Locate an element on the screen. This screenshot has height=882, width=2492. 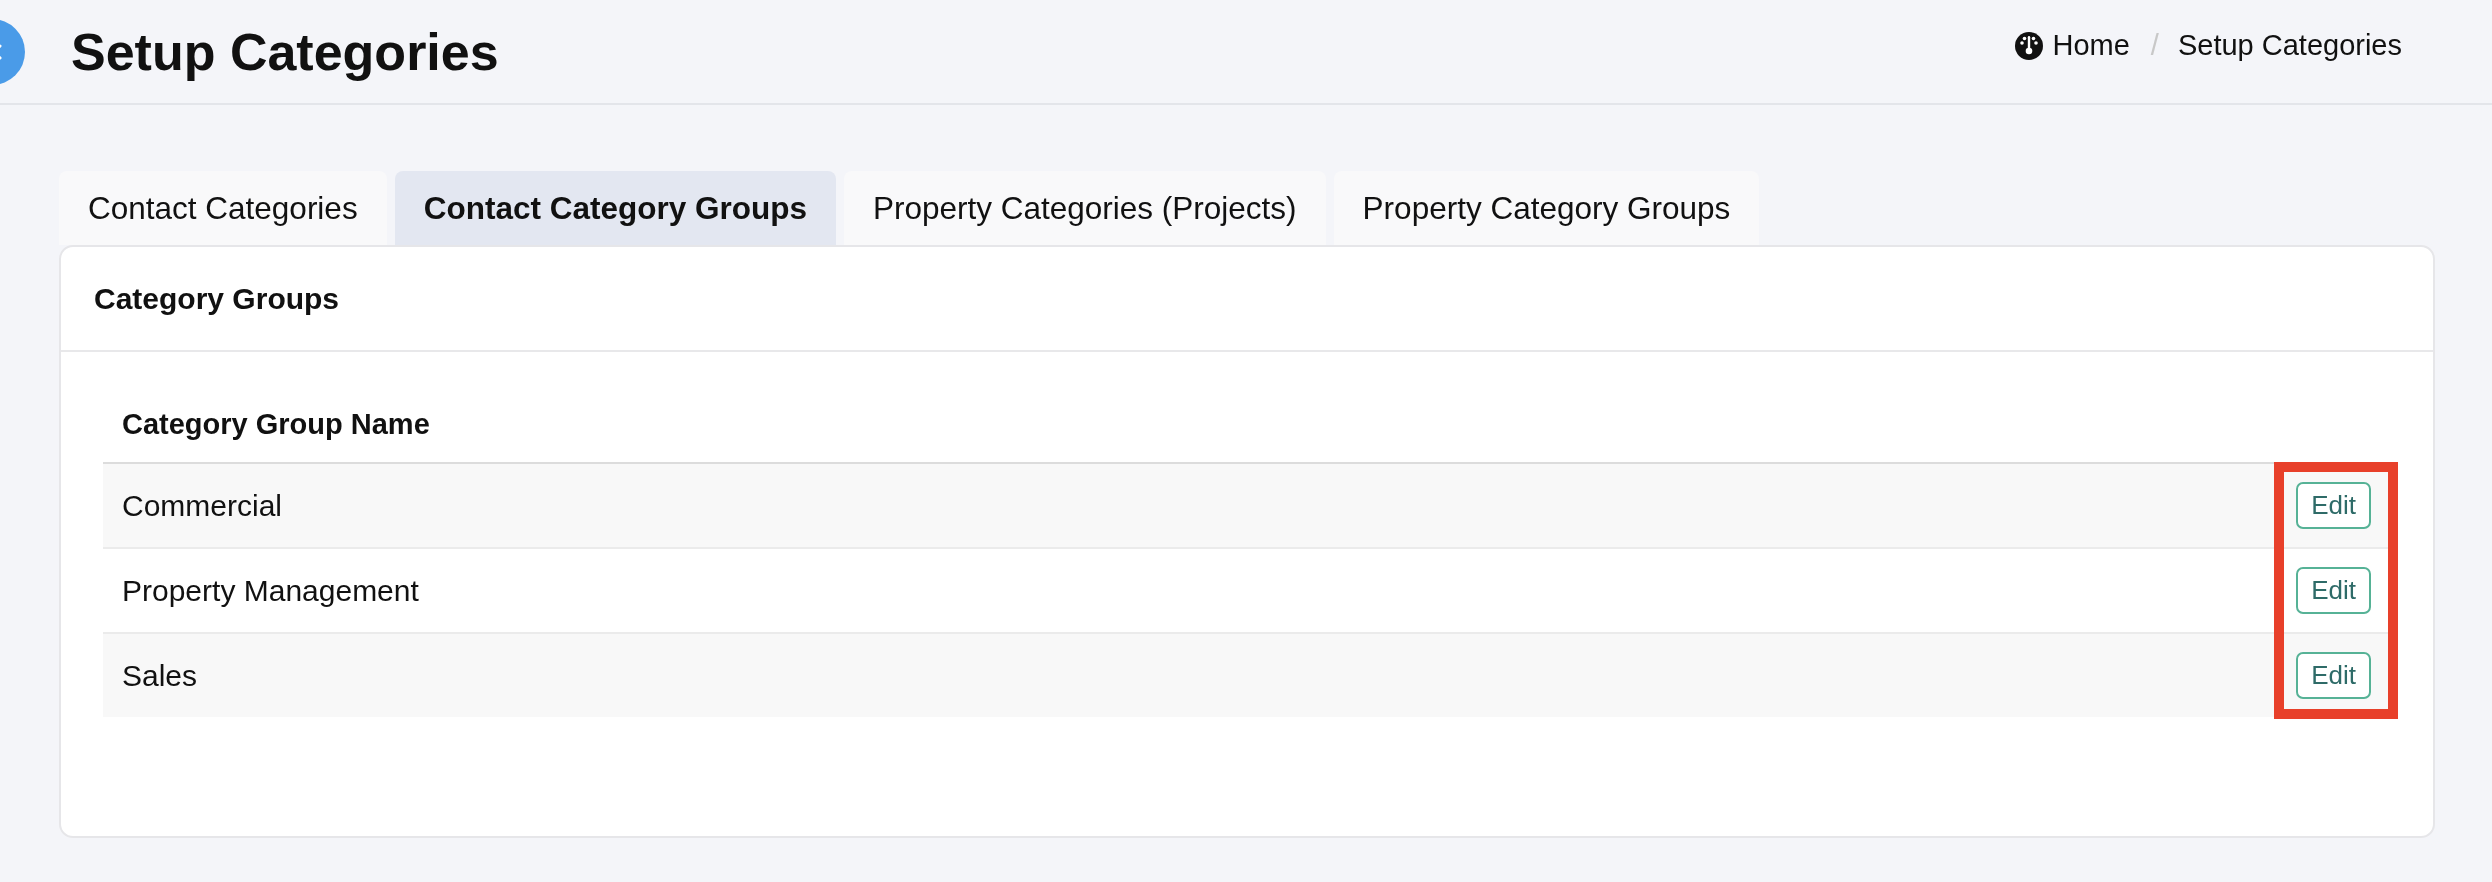
table-cell: Property Management is located at coordinates (270, 590).